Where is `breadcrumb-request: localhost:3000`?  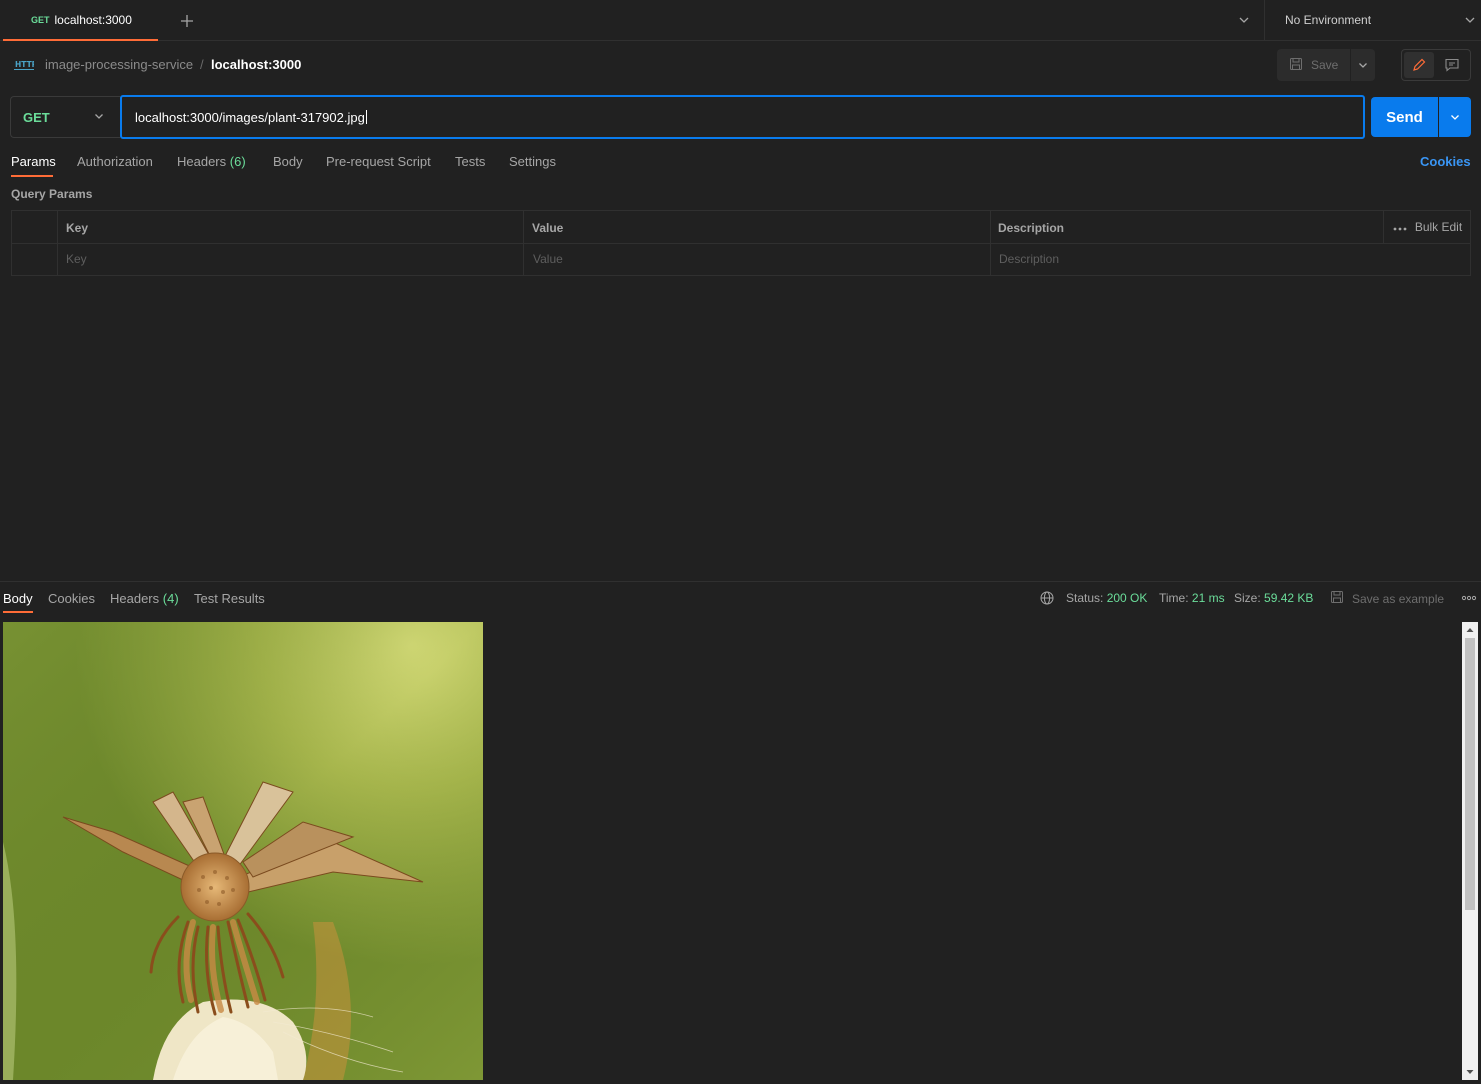 breadcrumb-request: localhost:3000 is located at coordinates (256, 64).